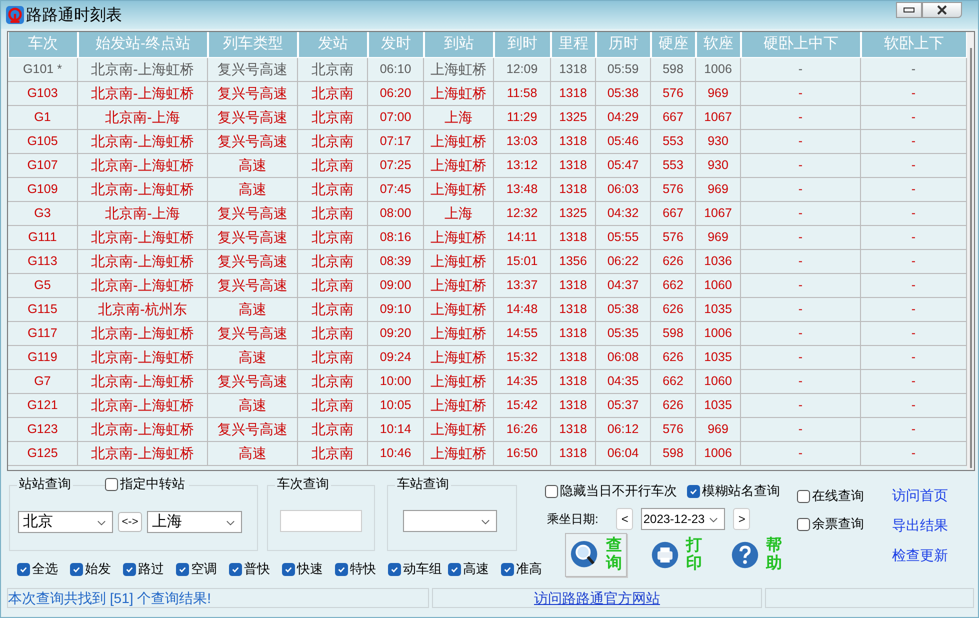 The width and height of the screenshot is (979, 618). What do you see at coordinates (396, 334) in the screenshot?
I see `table-cell: 09:20` at bounding box center [396, 334].